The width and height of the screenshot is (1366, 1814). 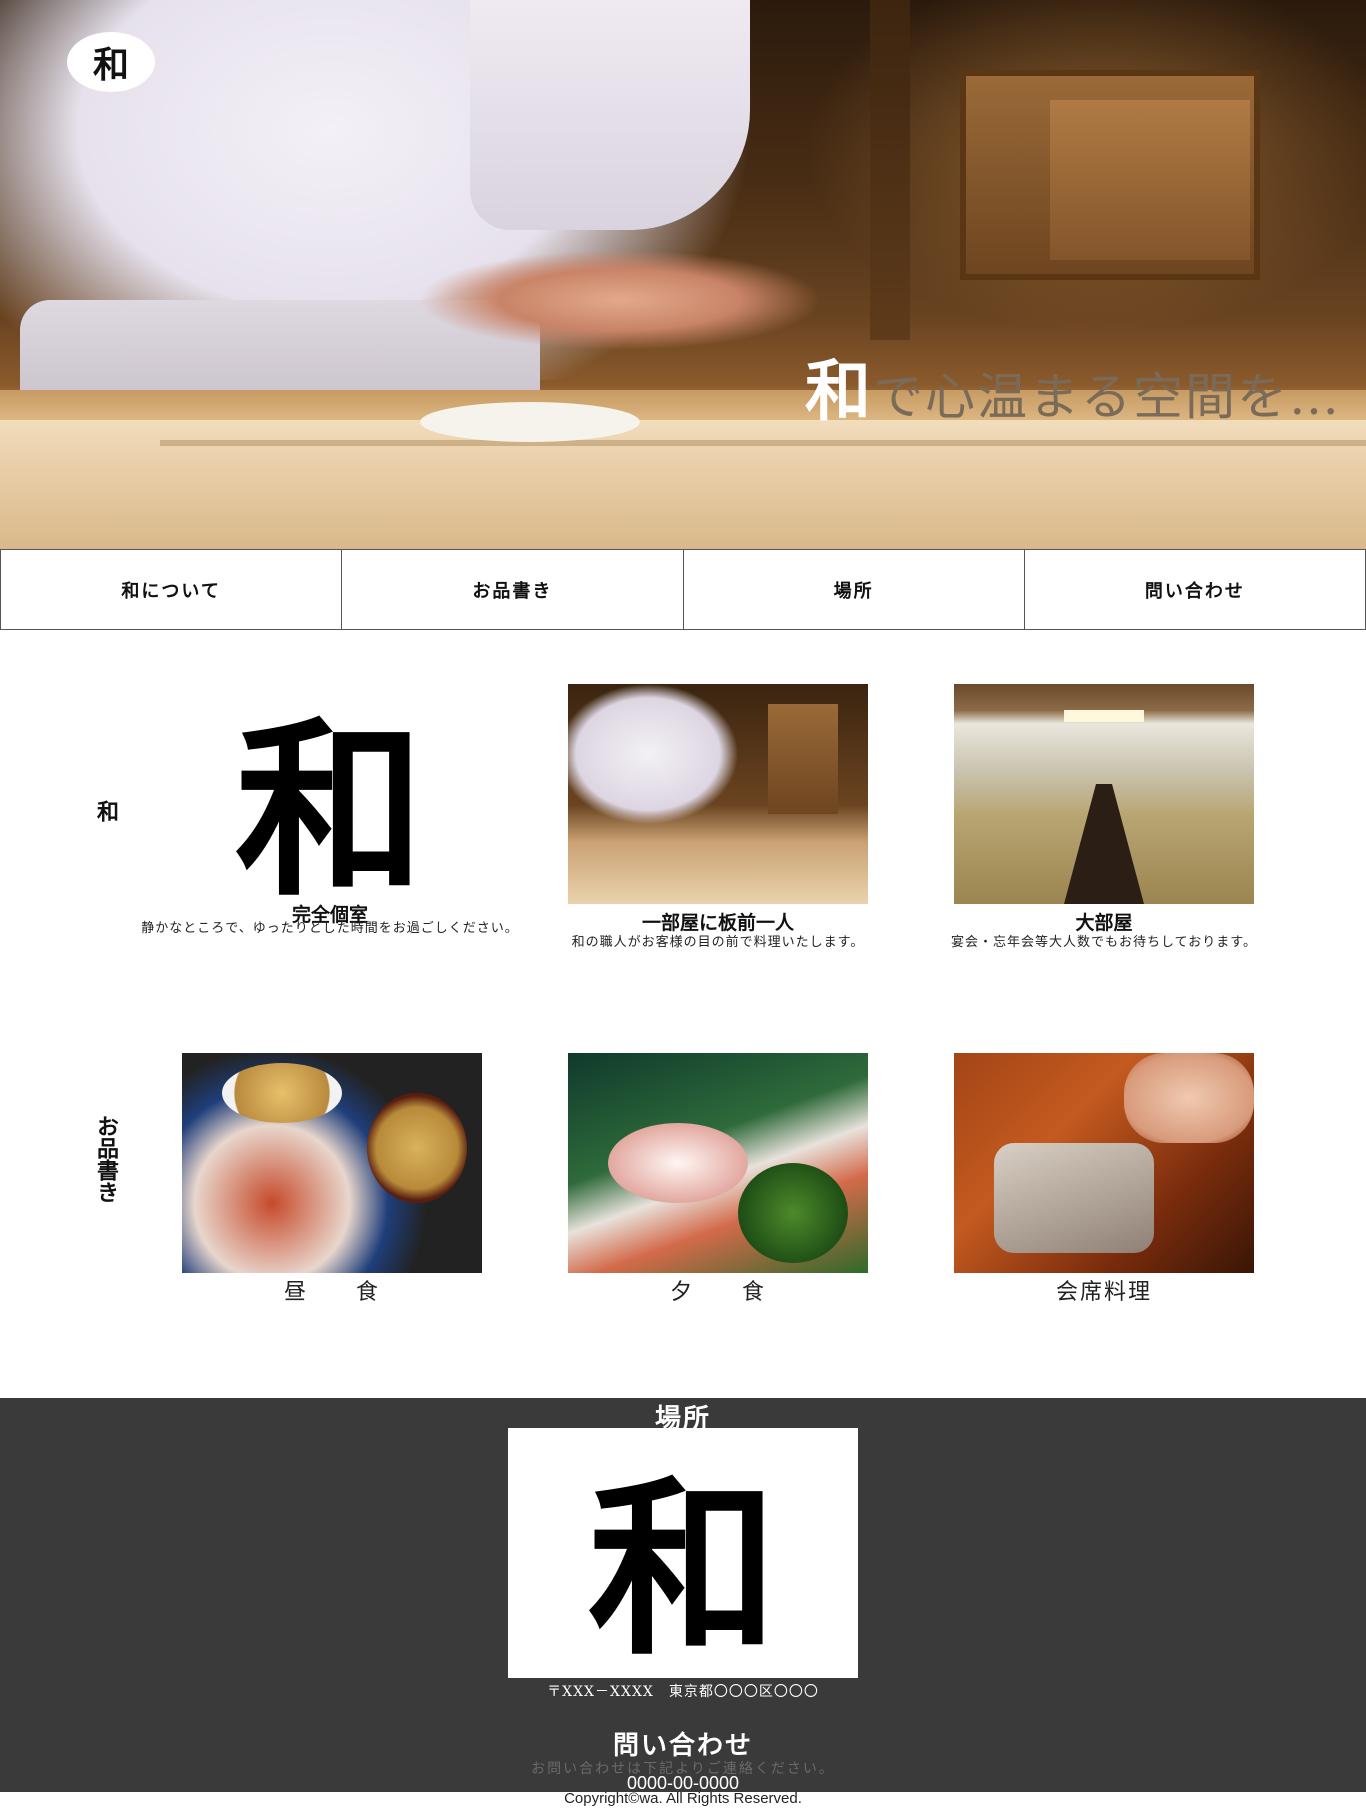 What do you see at coordinates (330, 928) in the screenshot?
I see `card-desc-private-room: 静かなところで、ゆったりとした時間をお過ごしください。` at bounding box center [330, 928].